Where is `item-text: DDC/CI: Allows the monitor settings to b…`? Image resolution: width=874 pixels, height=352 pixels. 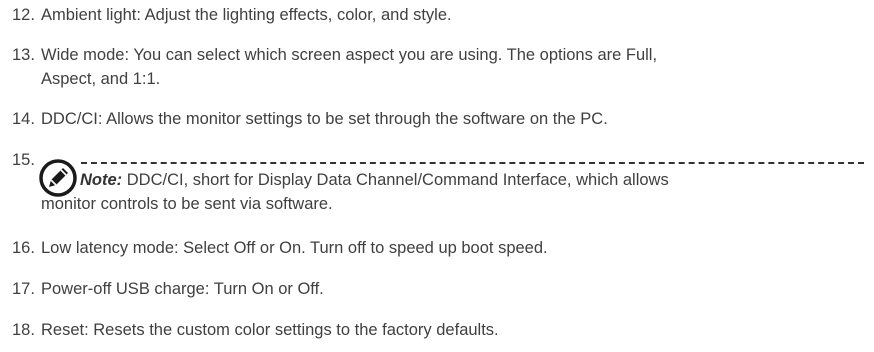
item-text: DDC/CI: Allows the monitor settings to b… is located at coordinates (324, 119).